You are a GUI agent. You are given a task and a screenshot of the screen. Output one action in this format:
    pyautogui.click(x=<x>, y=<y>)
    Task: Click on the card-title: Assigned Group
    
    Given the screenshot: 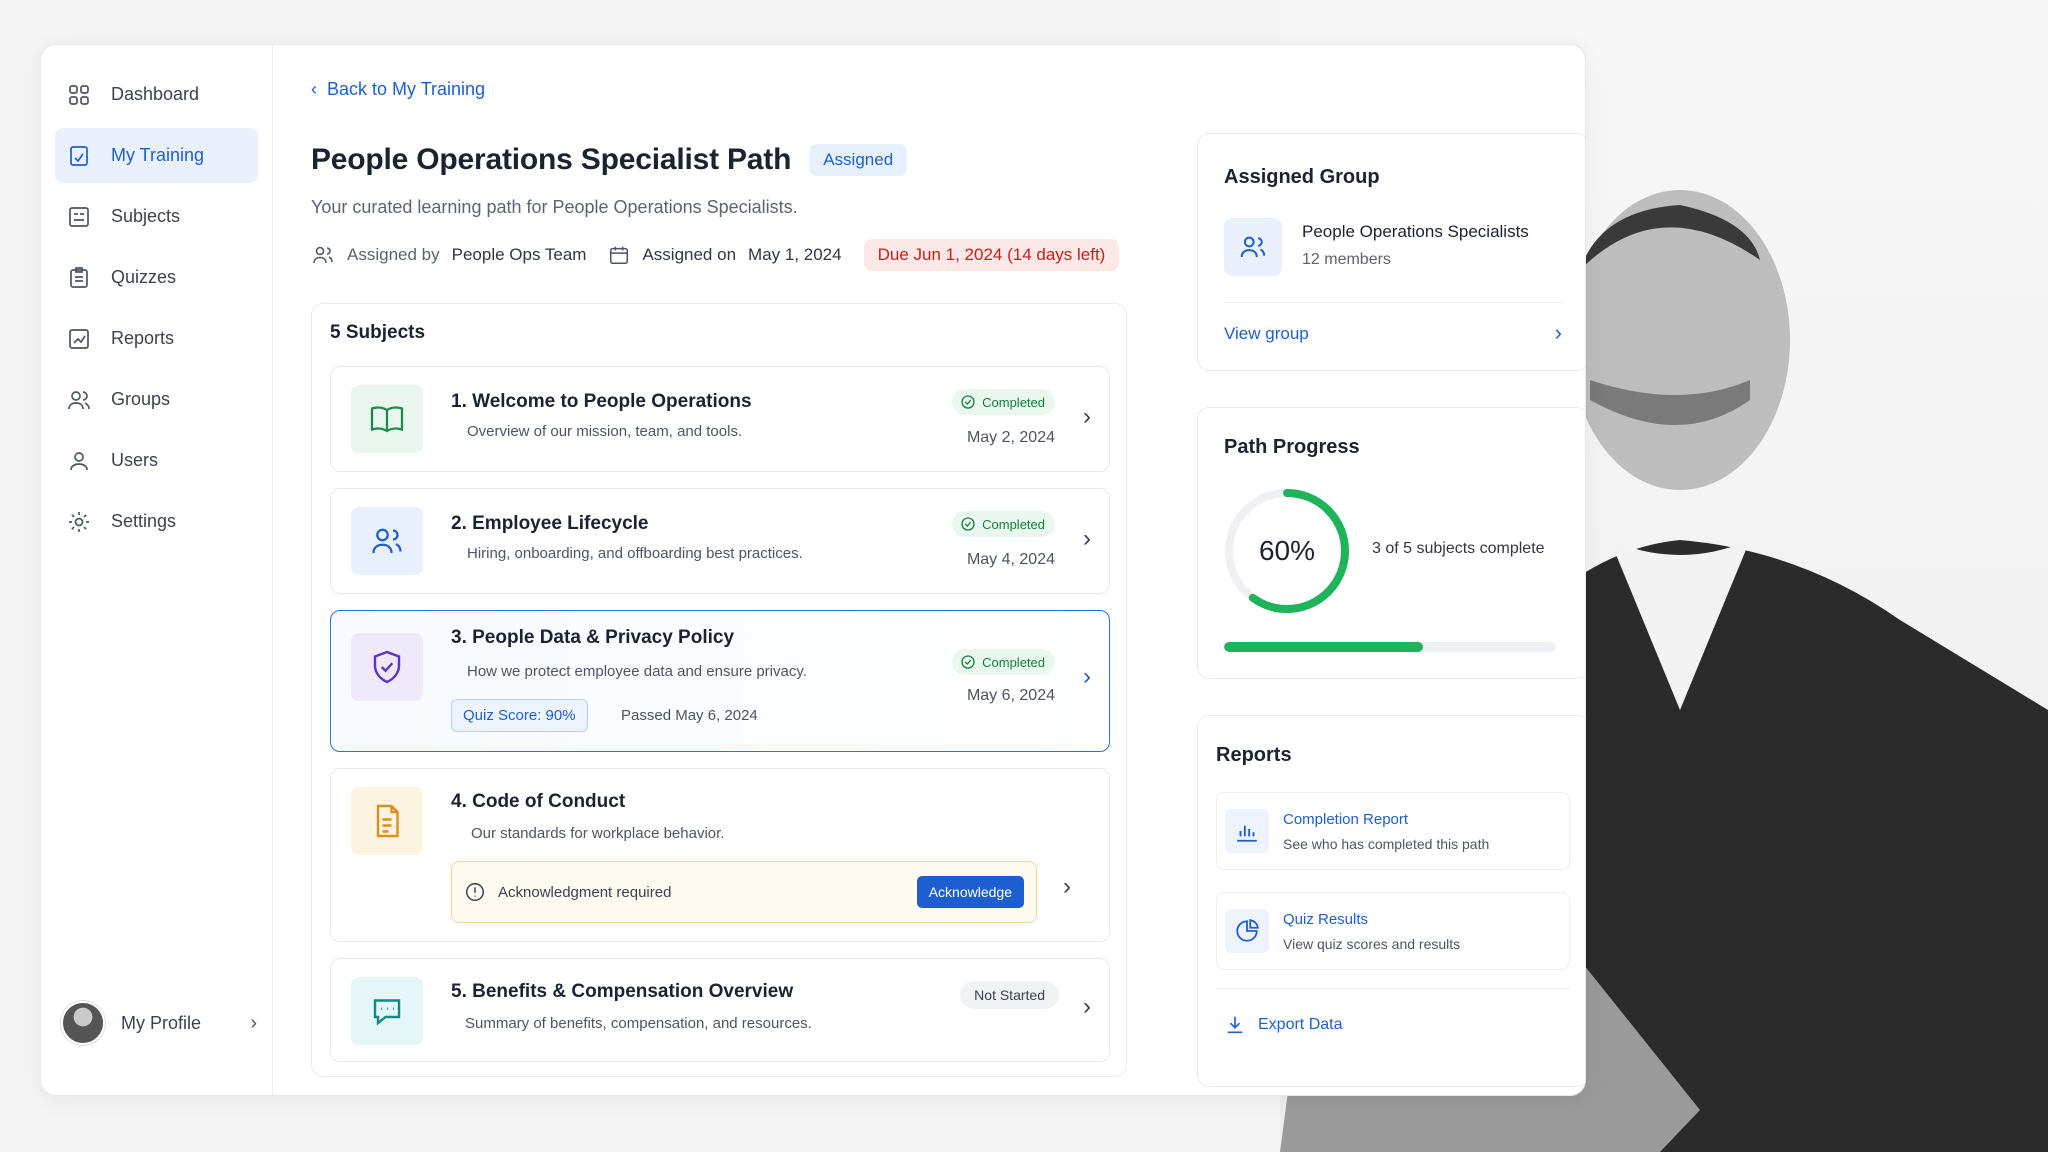 What is the action you would take?
    pyautogui.click(x=1302, y=177)
    